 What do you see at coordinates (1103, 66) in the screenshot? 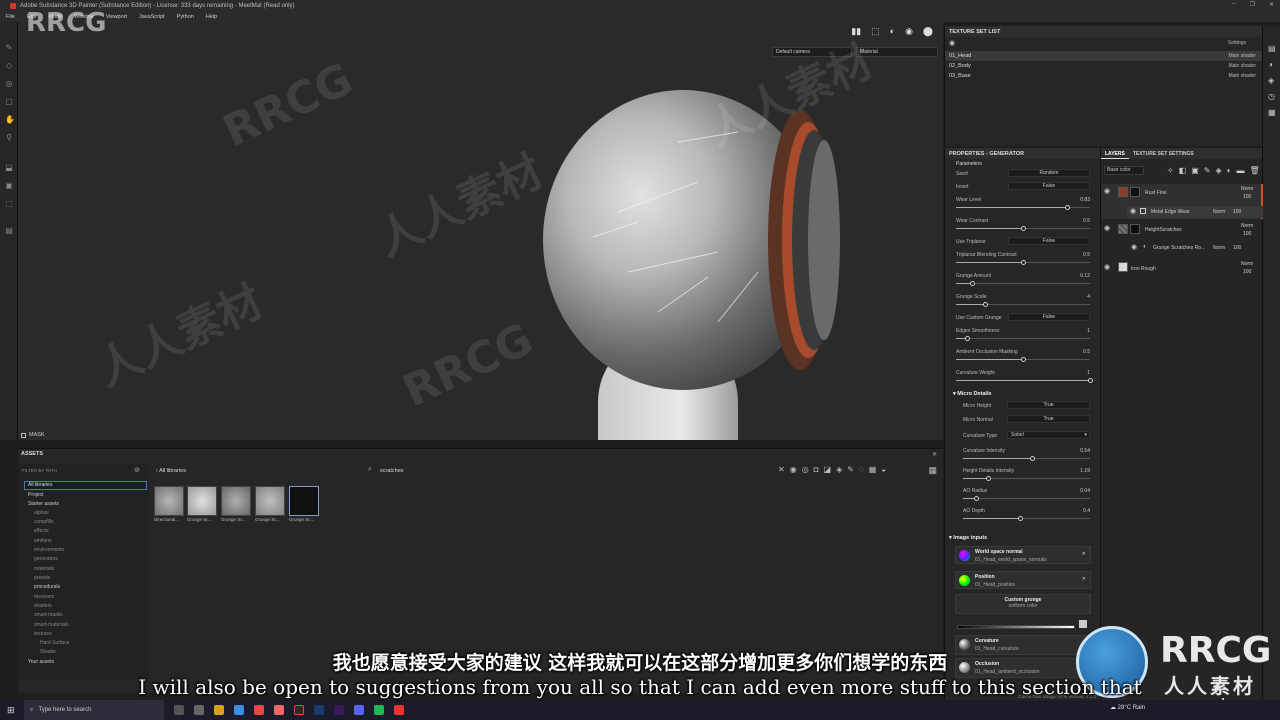
I see `texture-set-row: 02_Body Main shader` at bounding box center [1103, 66].